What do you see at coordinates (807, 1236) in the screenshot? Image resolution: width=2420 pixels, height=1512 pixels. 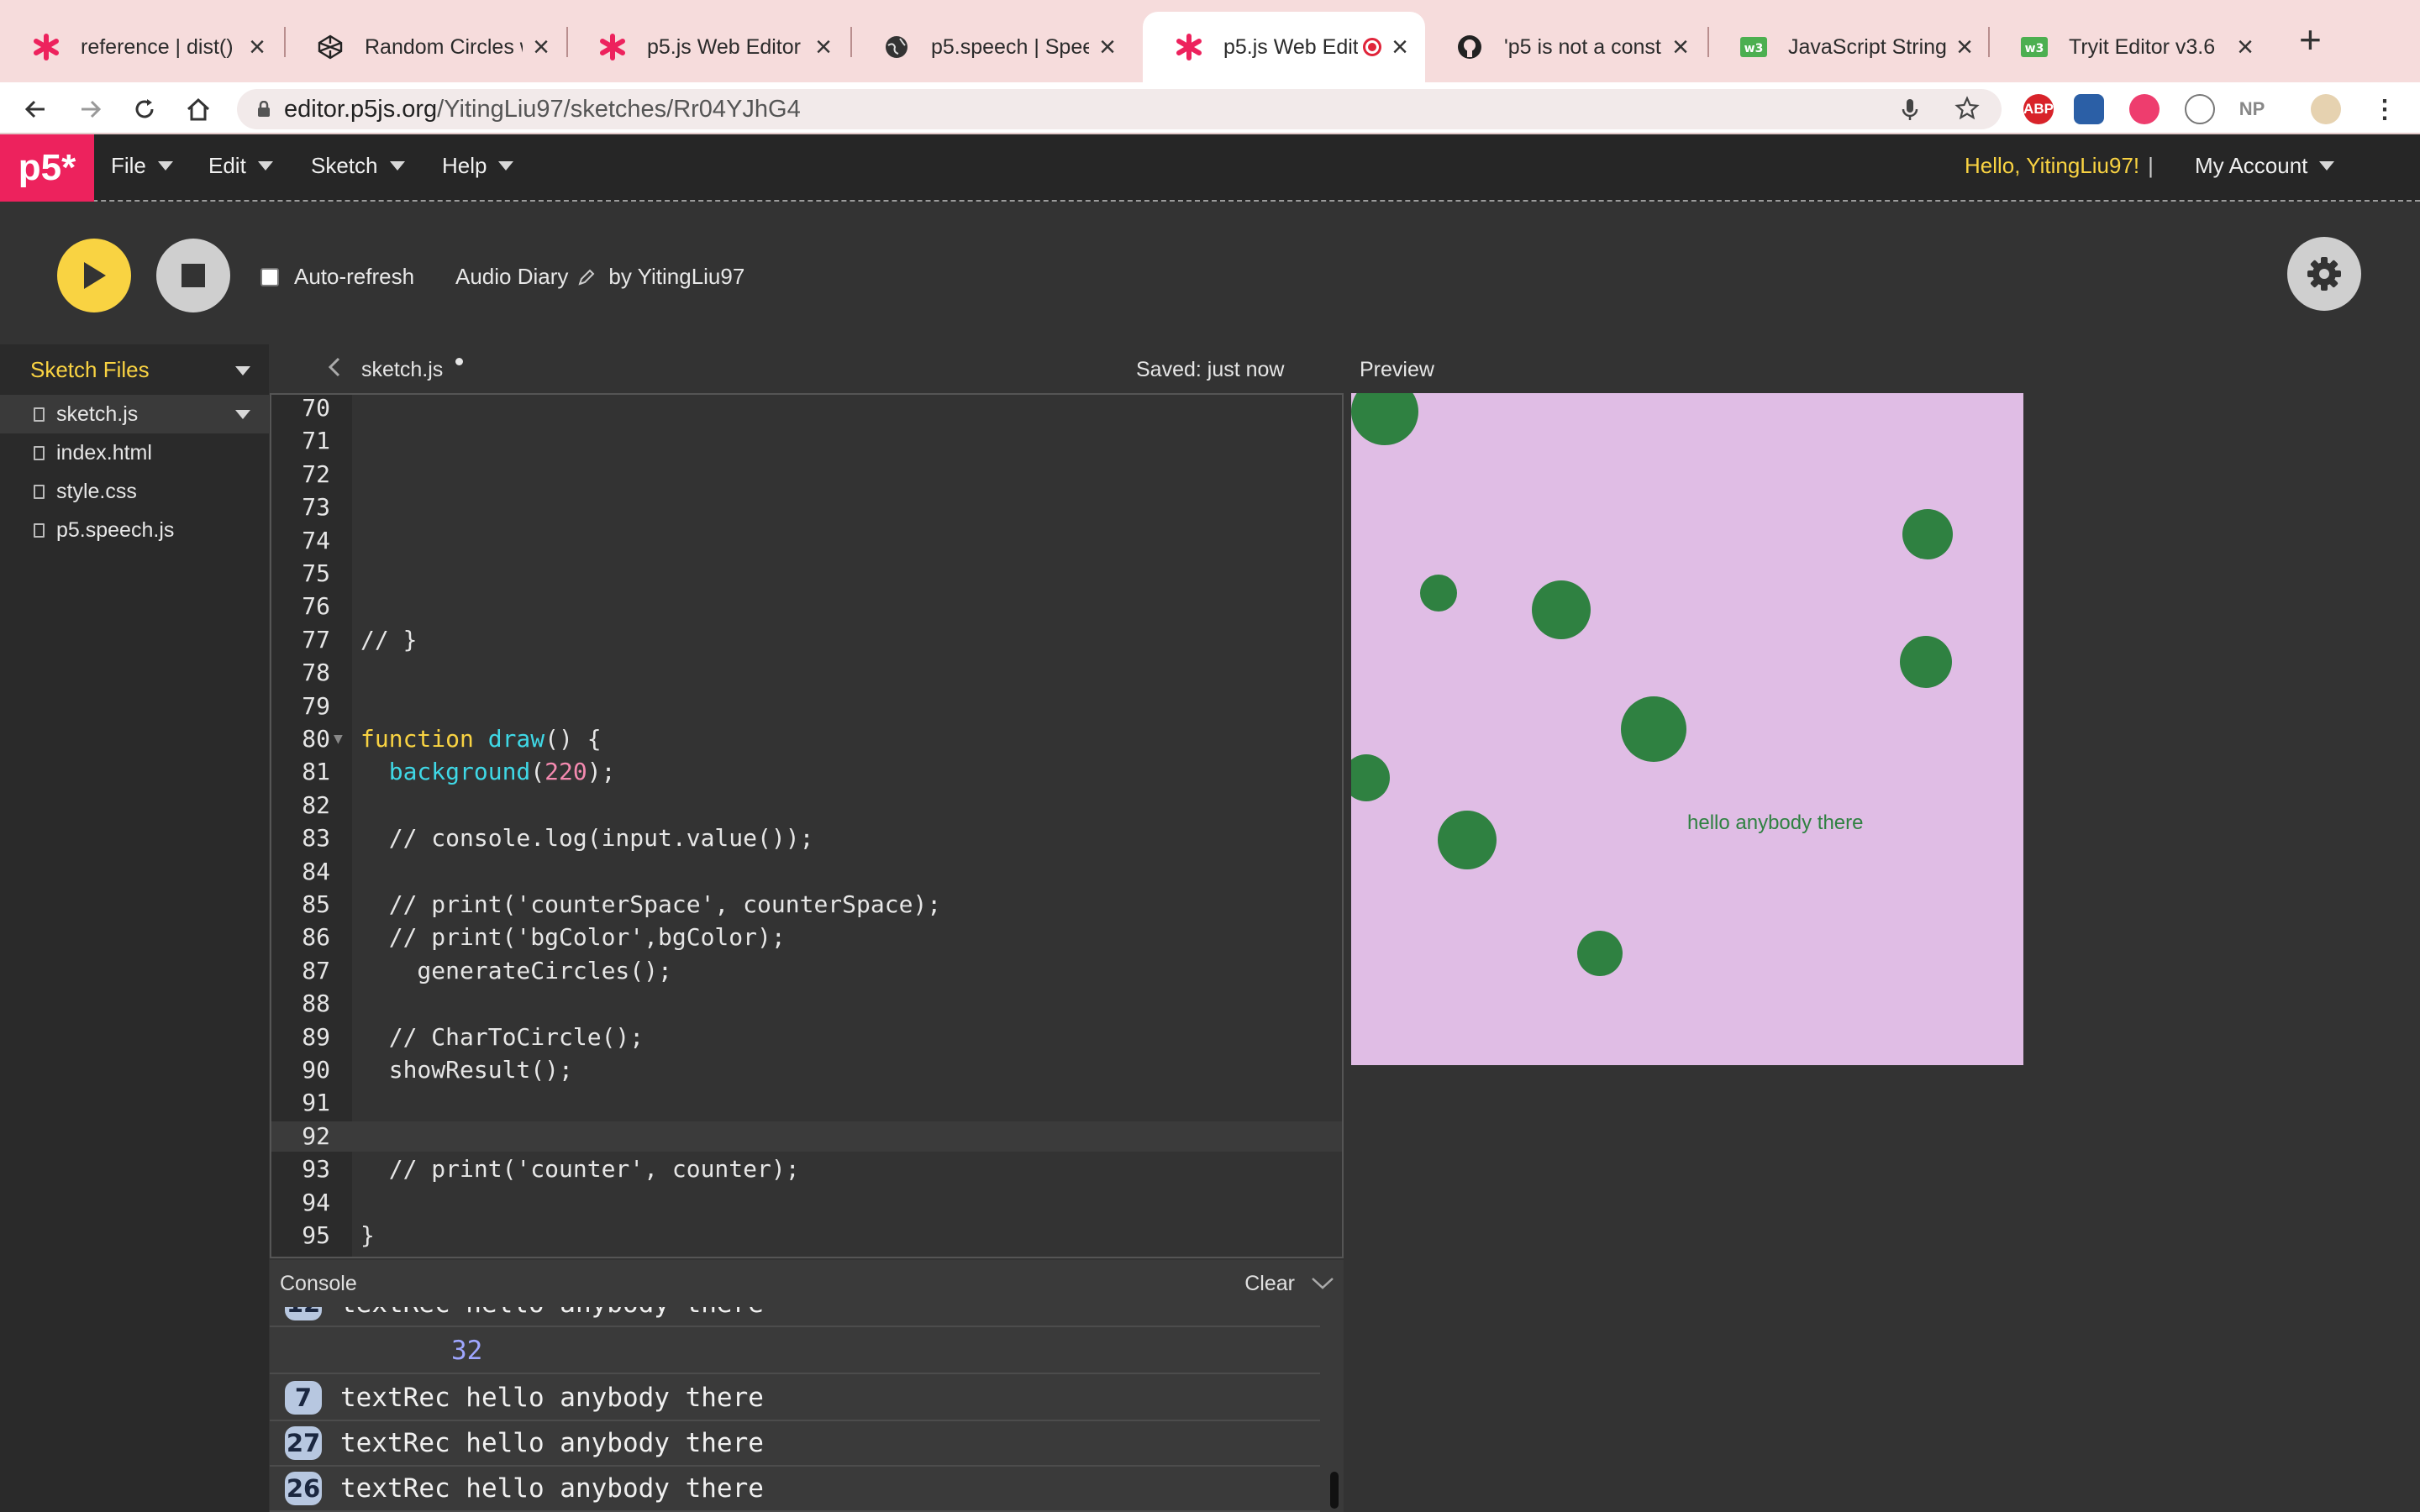 I see `code-line: 95}` at bounding box center [807, 1236].